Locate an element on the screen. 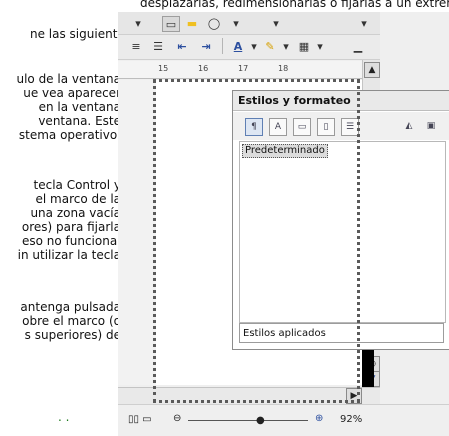 The width and height of the screenshot is (449, 436). dropdown-icon: ▾ is located at coordinates (276, 23).